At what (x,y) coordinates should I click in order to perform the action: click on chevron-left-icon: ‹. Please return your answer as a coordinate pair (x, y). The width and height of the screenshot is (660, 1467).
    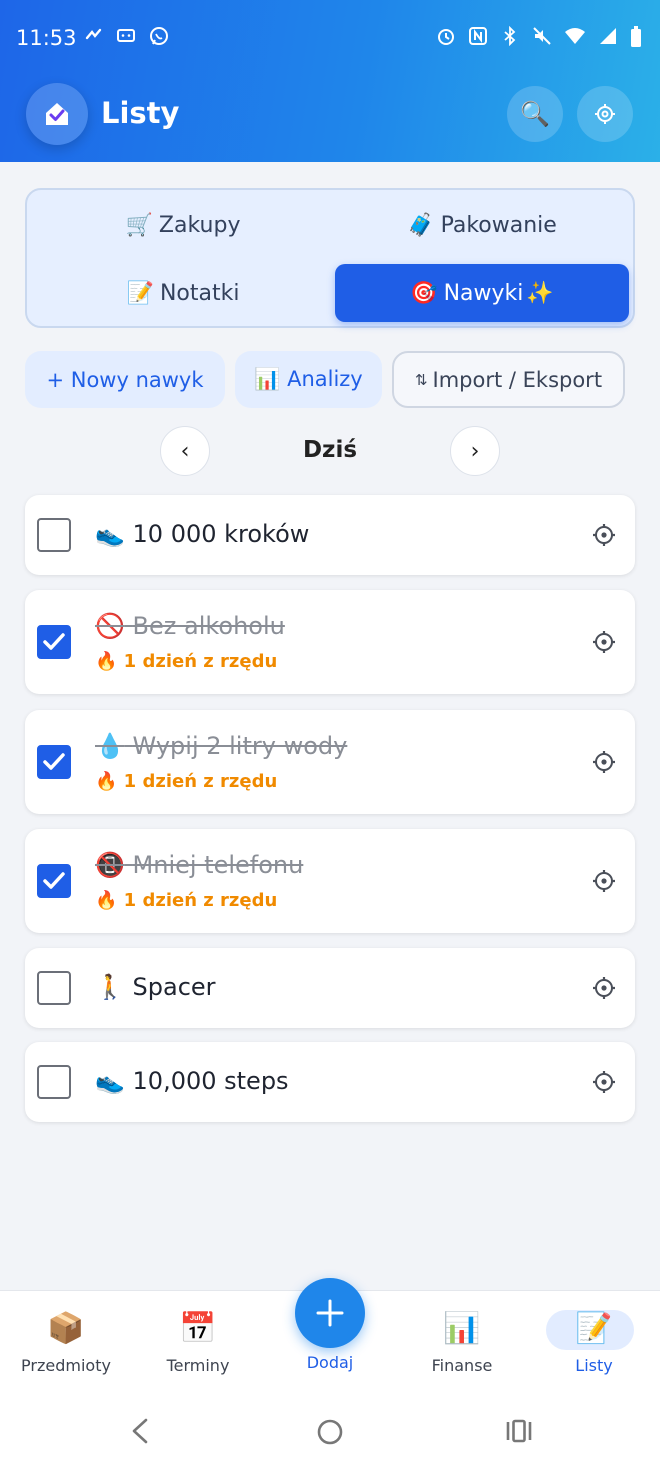
    Looking at the image, I should click on (185, 451).